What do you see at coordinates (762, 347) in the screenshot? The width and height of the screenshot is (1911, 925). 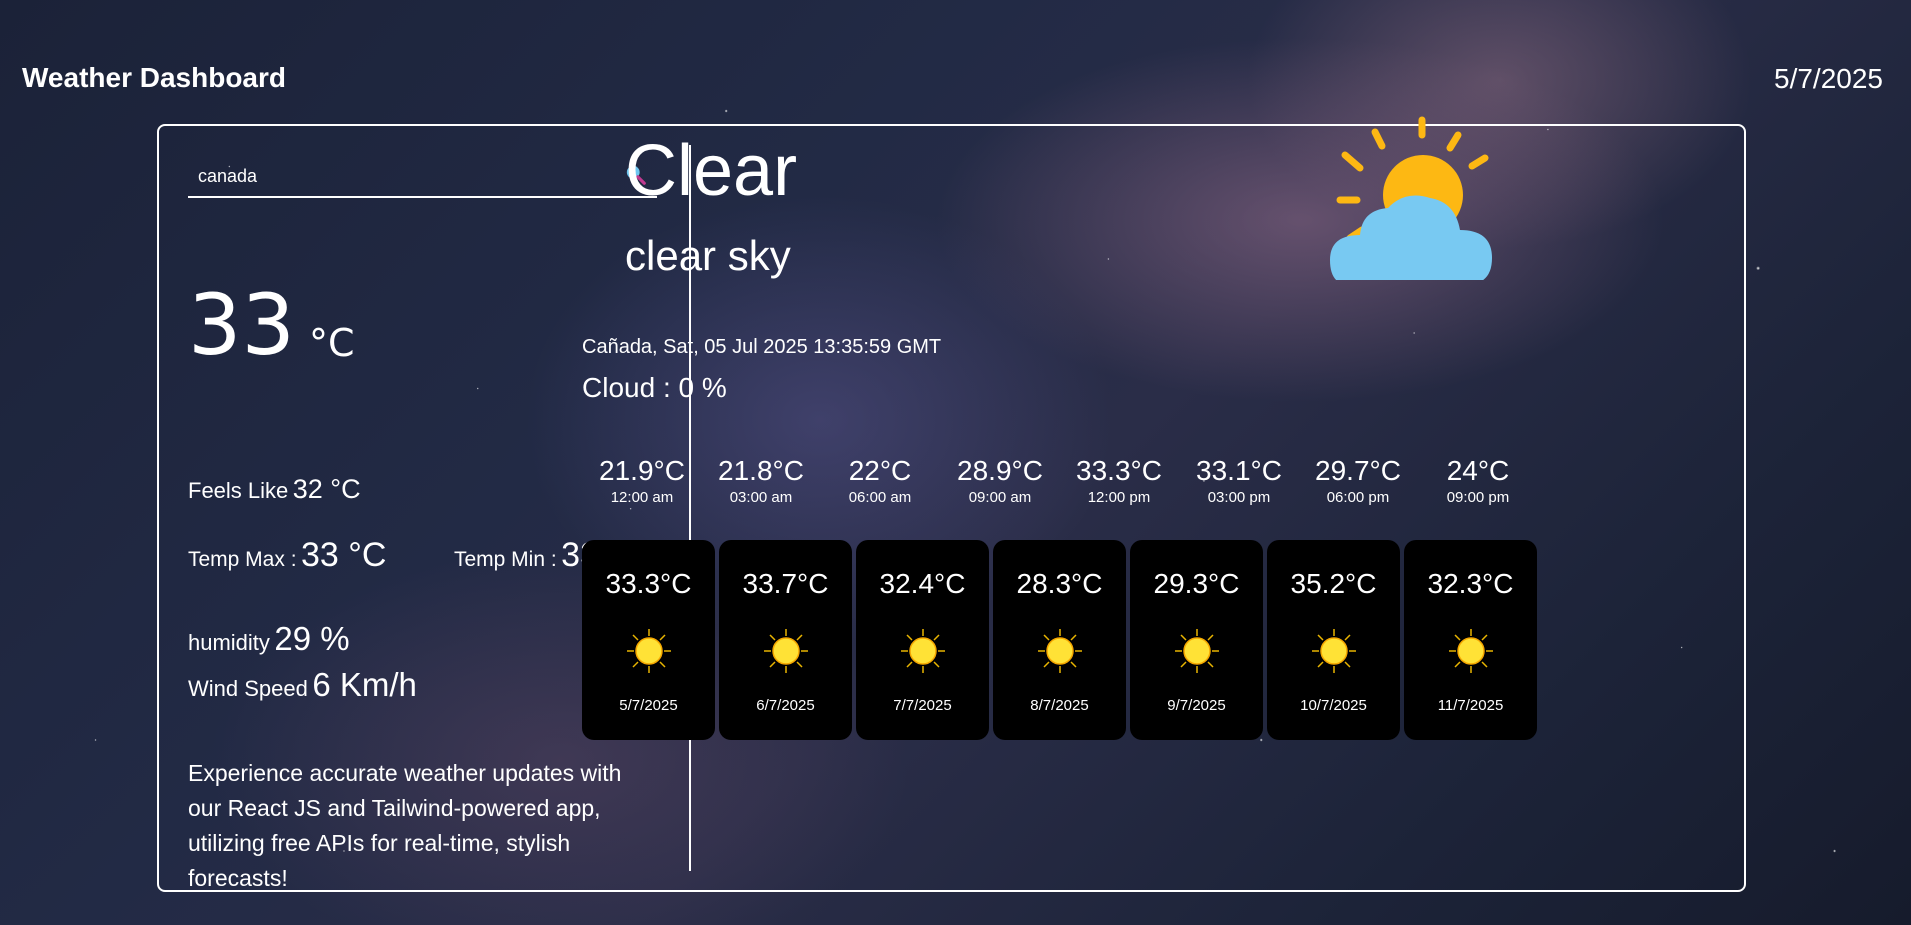 I see `location-datetime: Cañada, Sat, 05 Jul 2025 13:35:59 GMT` at bounding box center [762, 347].